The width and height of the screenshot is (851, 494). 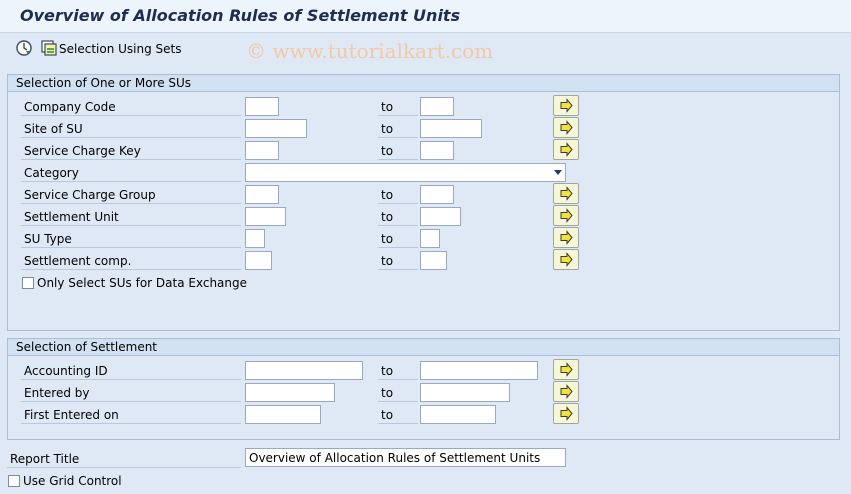 What do you see at coordinates (465, 392) in the screenshot?
I see `entered-by-to-input` at bounding box center [465, 392].